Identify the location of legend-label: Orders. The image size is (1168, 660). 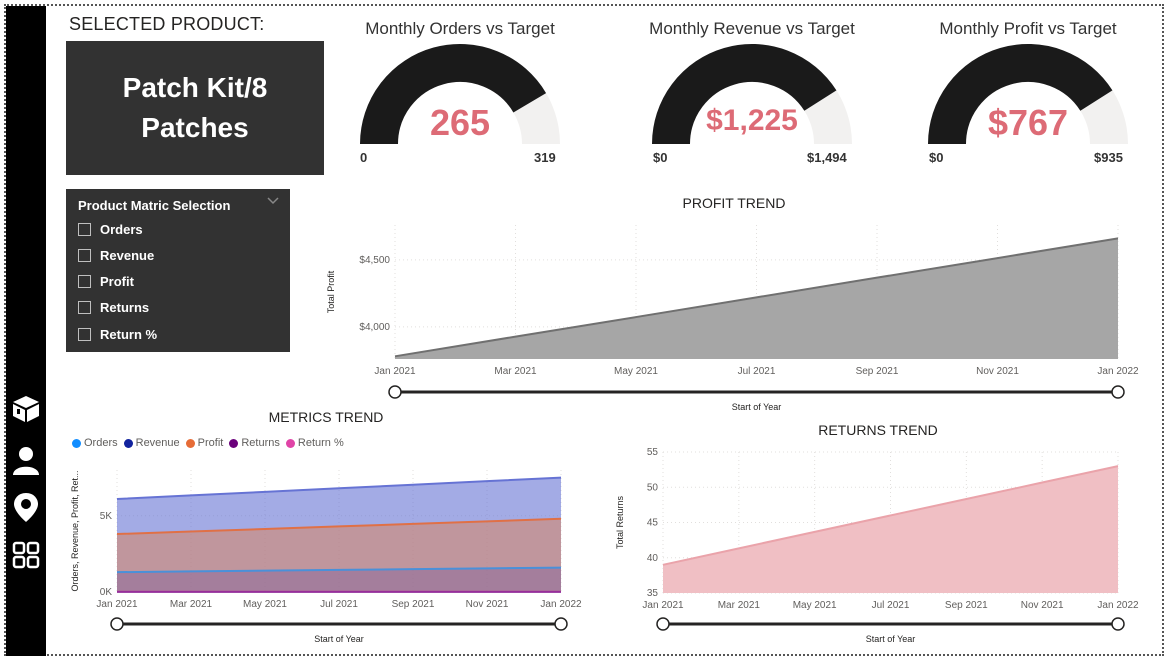
(101, 443).